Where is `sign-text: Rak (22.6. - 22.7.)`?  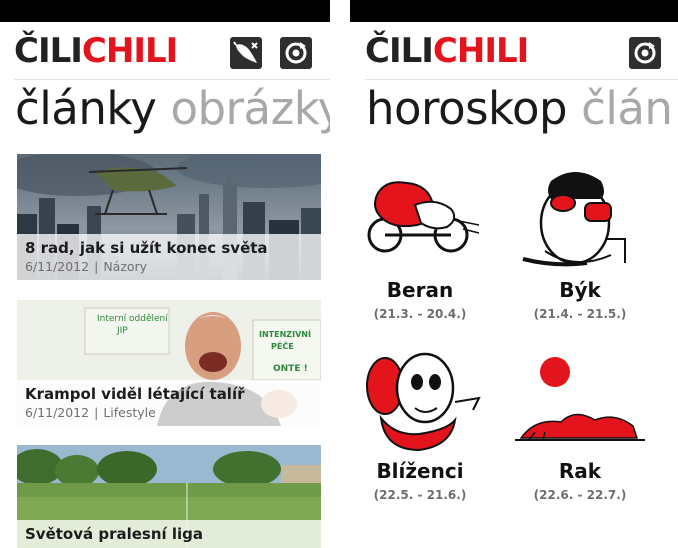 sign-text: Rak (22.6. - 22.7.) is located at coordinates (580, 481).